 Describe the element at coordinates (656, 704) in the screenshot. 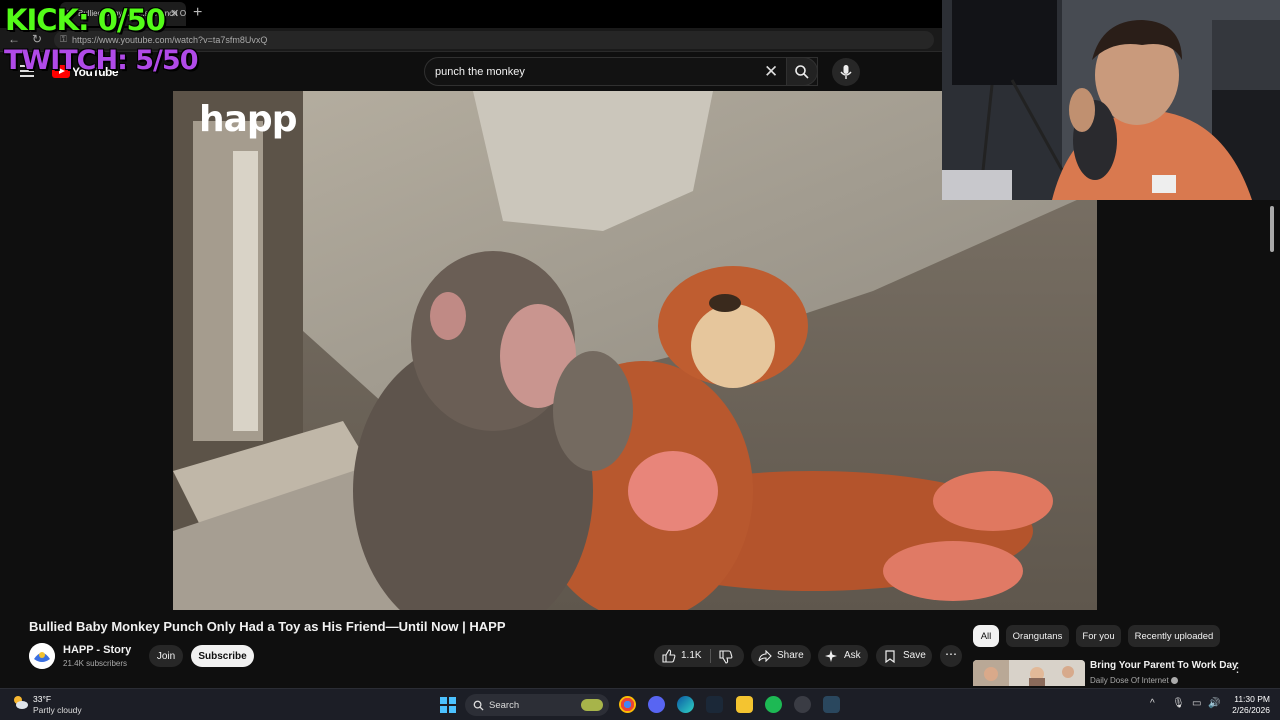

I see `discord-icon` at that location.